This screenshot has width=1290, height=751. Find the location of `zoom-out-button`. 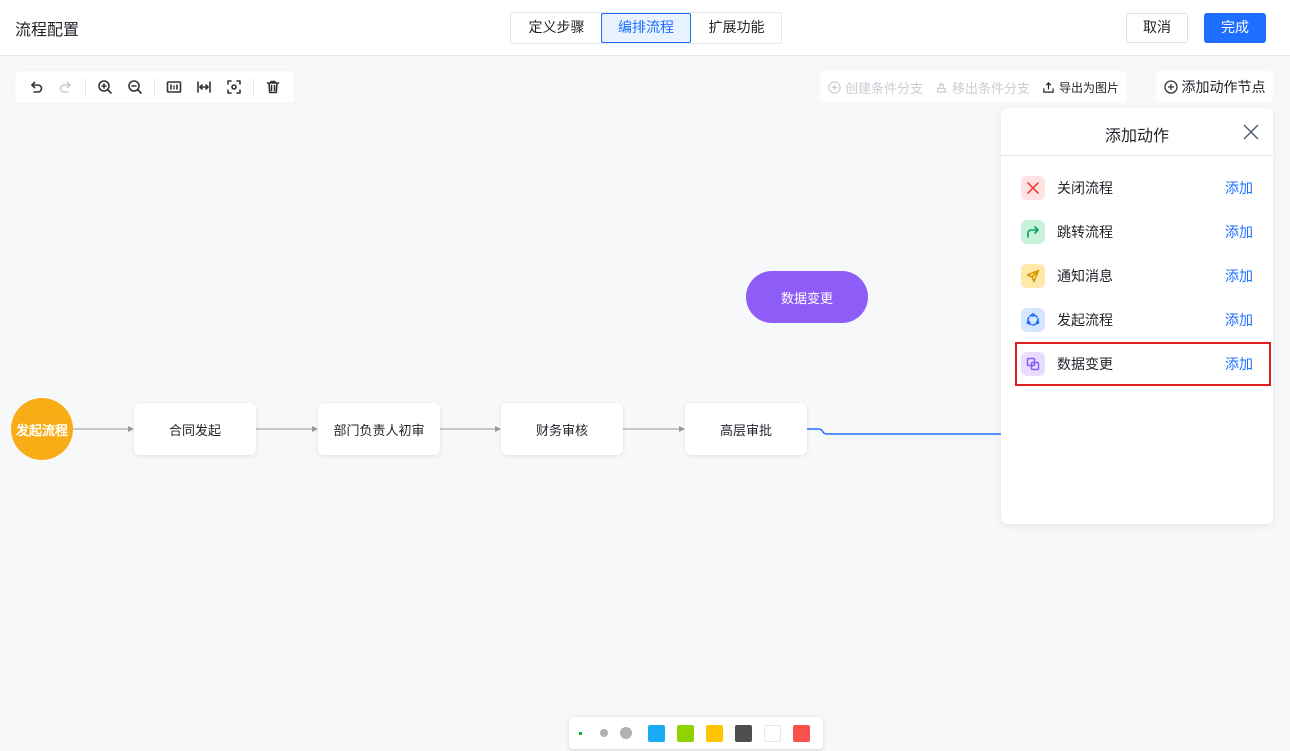

zoom-out-button is located at coordinates (135, 87).